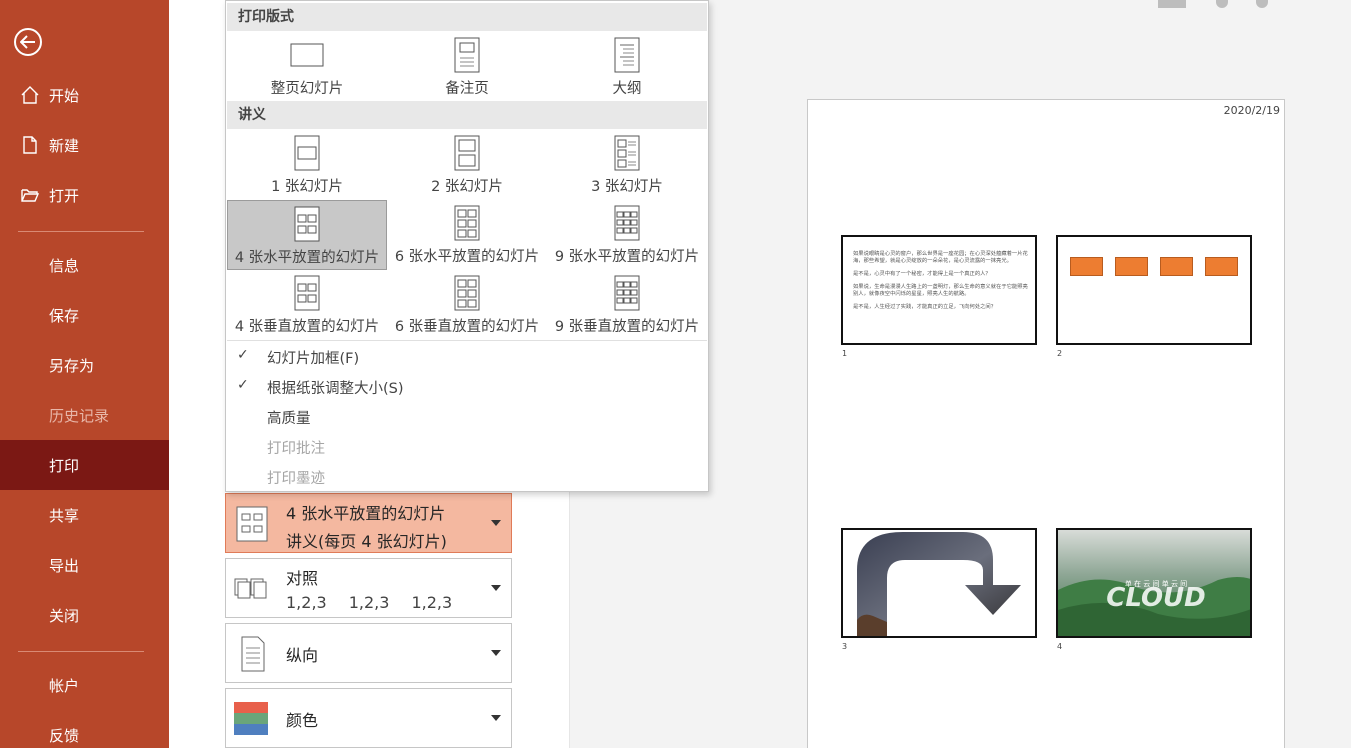 This screenshot has width=1351, height=748. I want to click on option-label: 9 张水平放置的幻灯片, so click(627, 257).